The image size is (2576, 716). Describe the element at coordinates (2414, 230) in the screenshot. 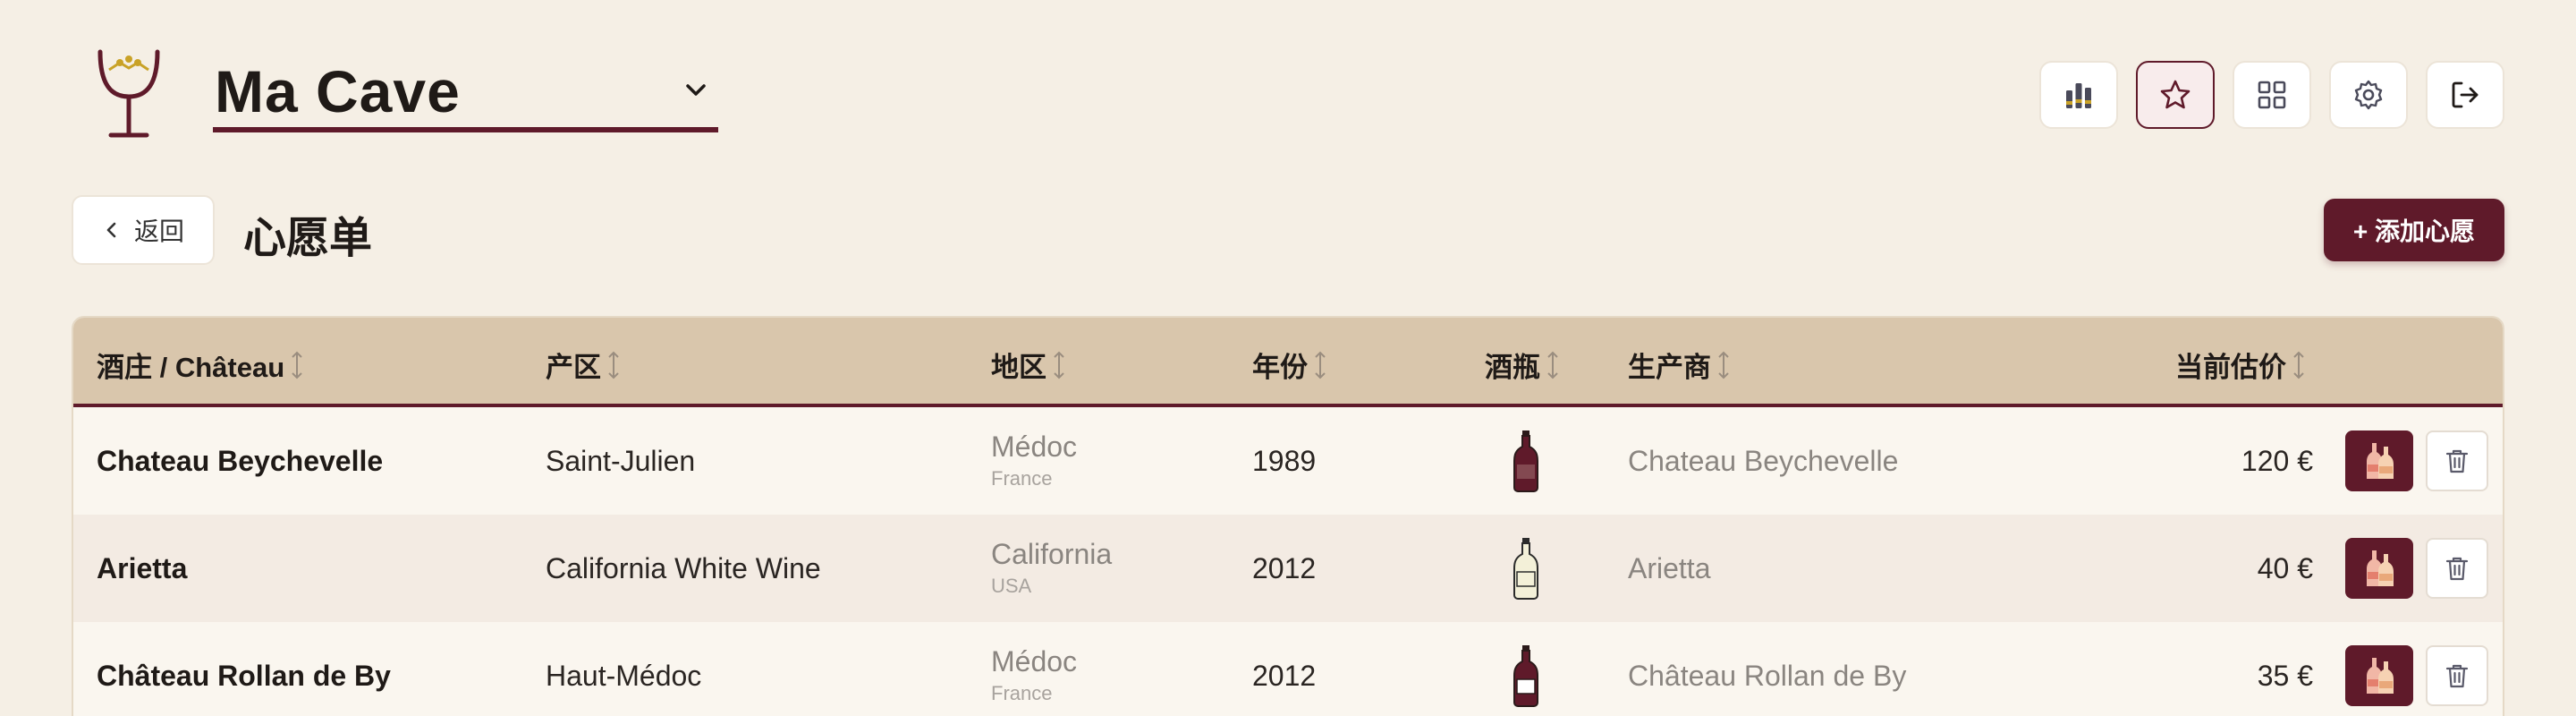

I see `add-wish-button: + 添加心愿` at that location.